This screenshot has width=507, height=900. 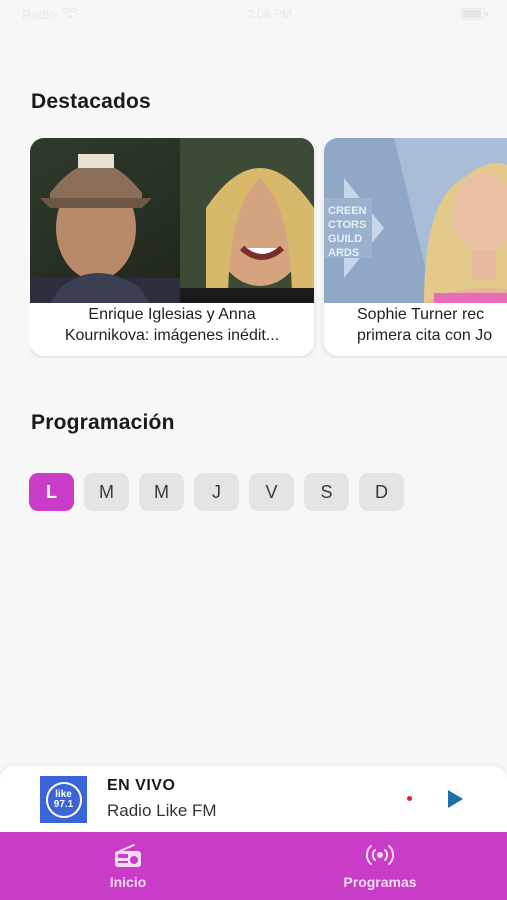 I want to click on featured-card-line1: Sophie Turner rec, so click(x=421, y=314).